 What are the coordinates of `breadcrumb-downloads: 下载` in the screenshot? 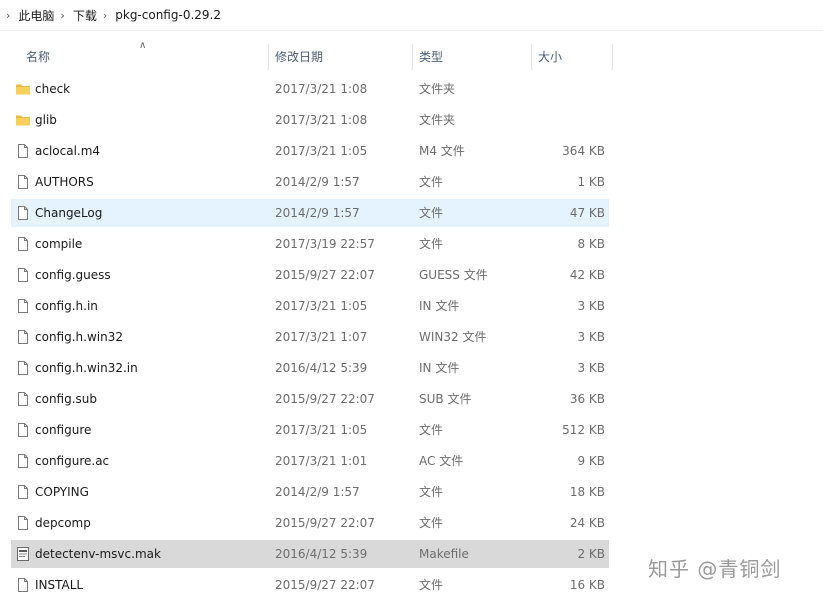 It's located at (85, 15).